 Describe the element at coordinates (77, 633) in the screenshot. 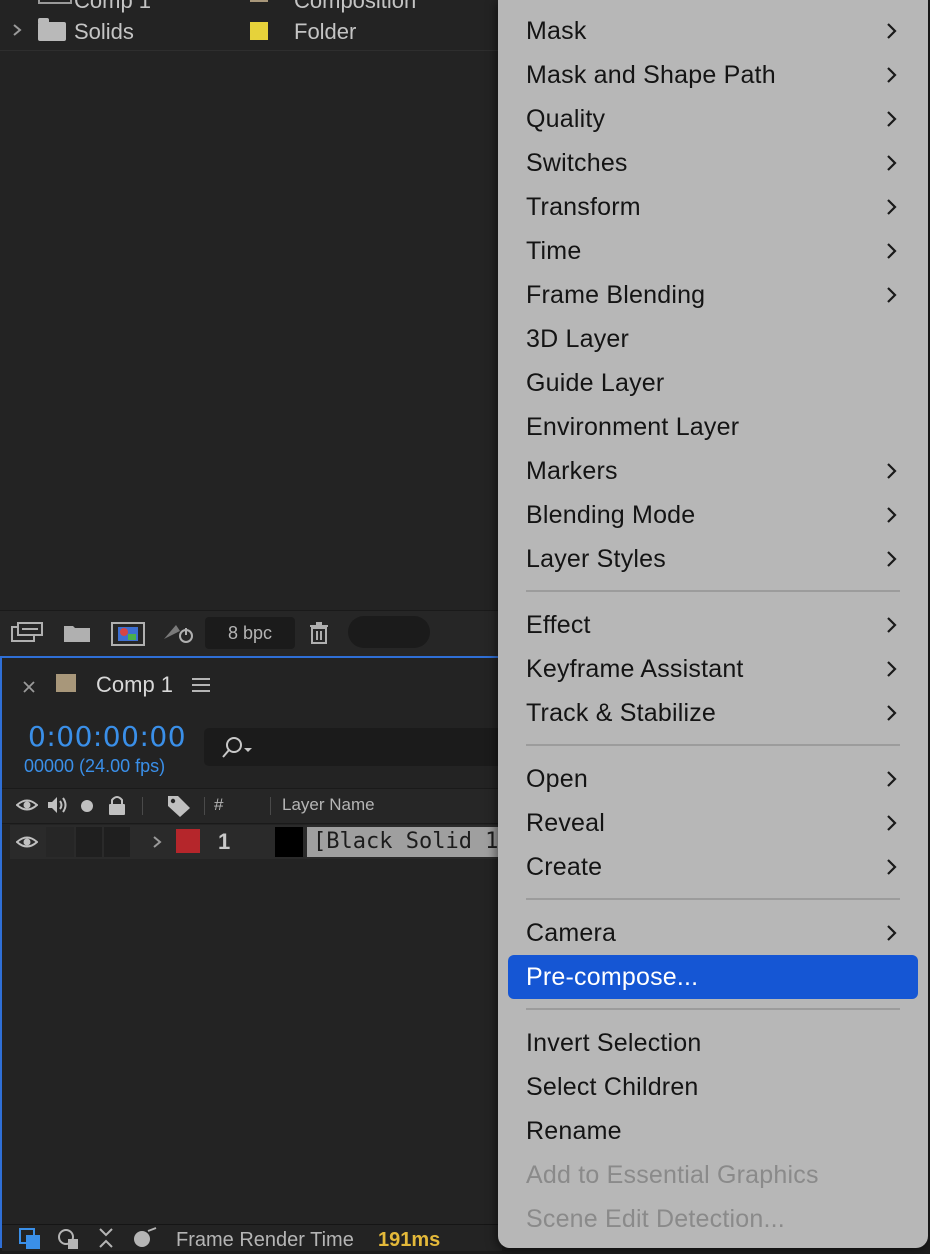

I see `new-folder-icon` at that location.